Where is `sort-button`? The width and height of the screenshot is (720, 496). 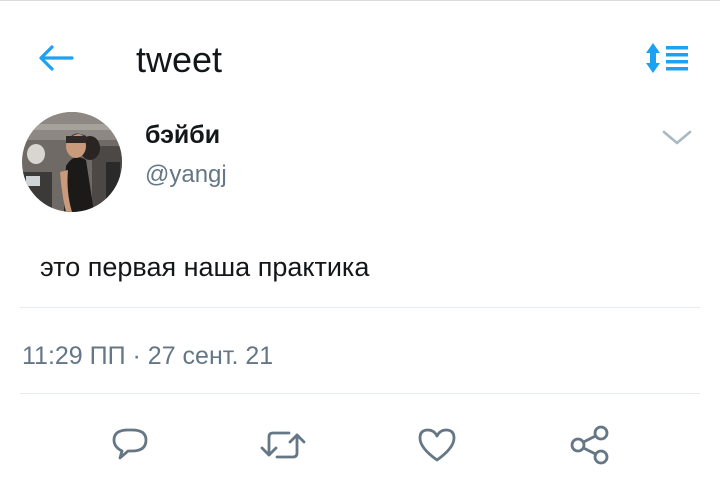
sort-button is located at coordinates (666, 58).